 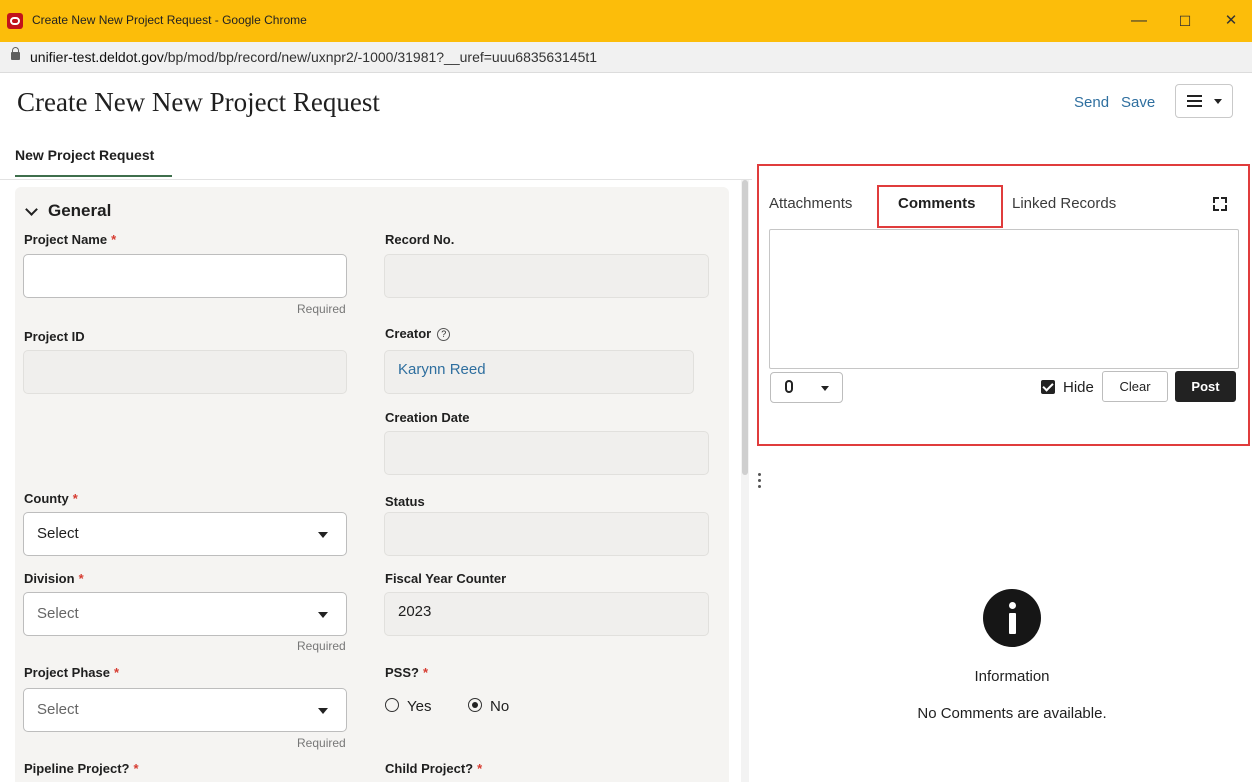 What do you see at coordinates (429, 768) in the screenshot?
I see `child-project-label-text: Child Project?` at bounding box center [429, 768].